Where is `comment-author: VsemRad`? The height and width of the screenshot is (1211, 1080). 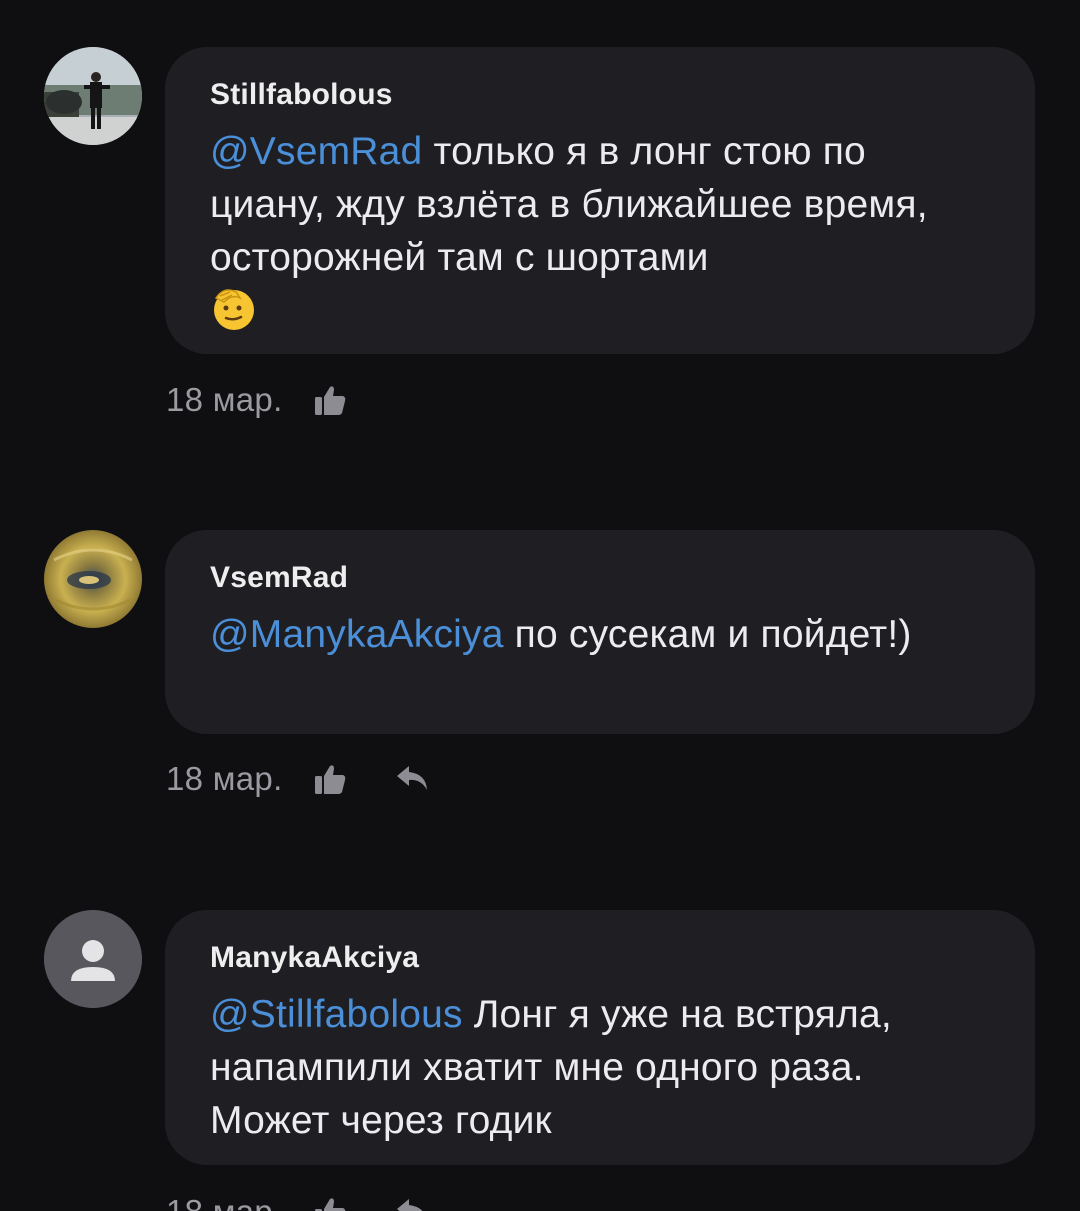
comment-author: VsemRad is located at coordinates (600, 578).